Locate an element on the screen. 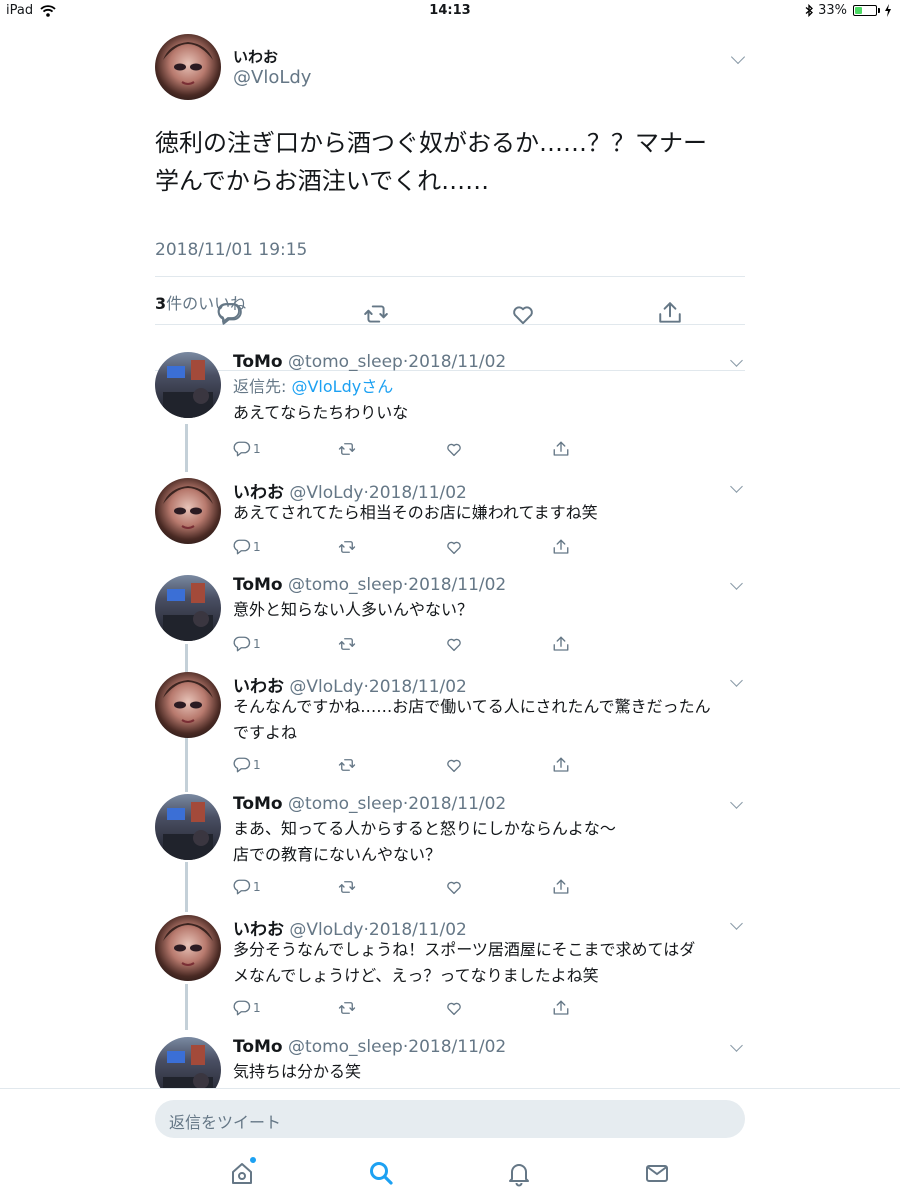  battery-level is located at coordinates (858, 10).